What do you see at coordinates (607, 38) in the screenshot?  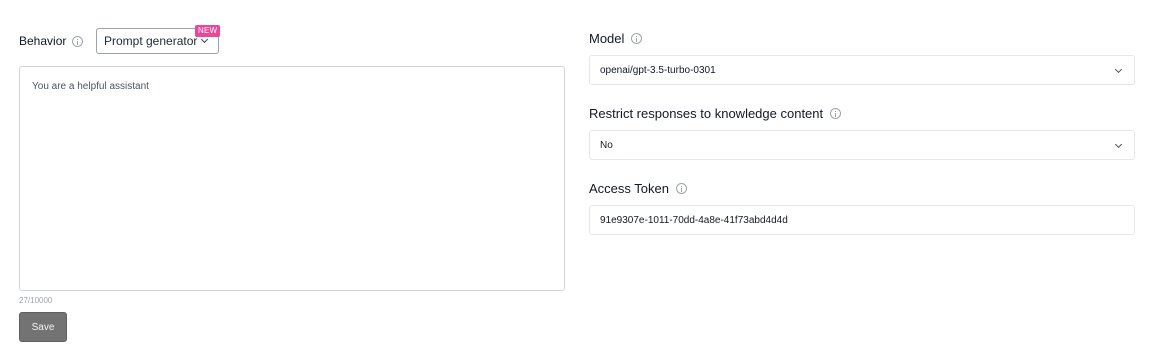 I see `model-label: Model` at bounding box center [607, 38].